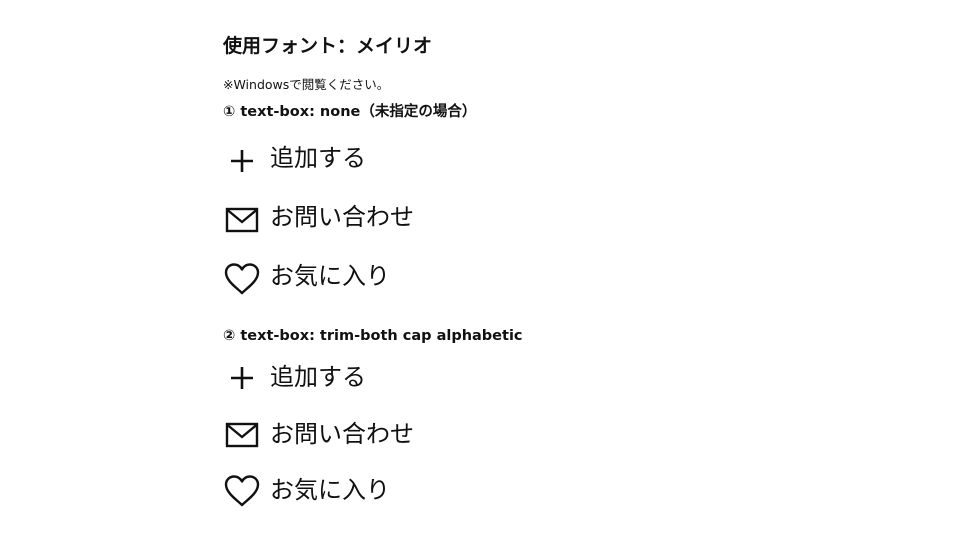 Image resolution: width=960 pixels, height=540 pixels. What do you see at coordinates (328, 46) in the screenshot?
I see `page-title: 使用フォント：メイリオ` at bounding box center [328, 46].